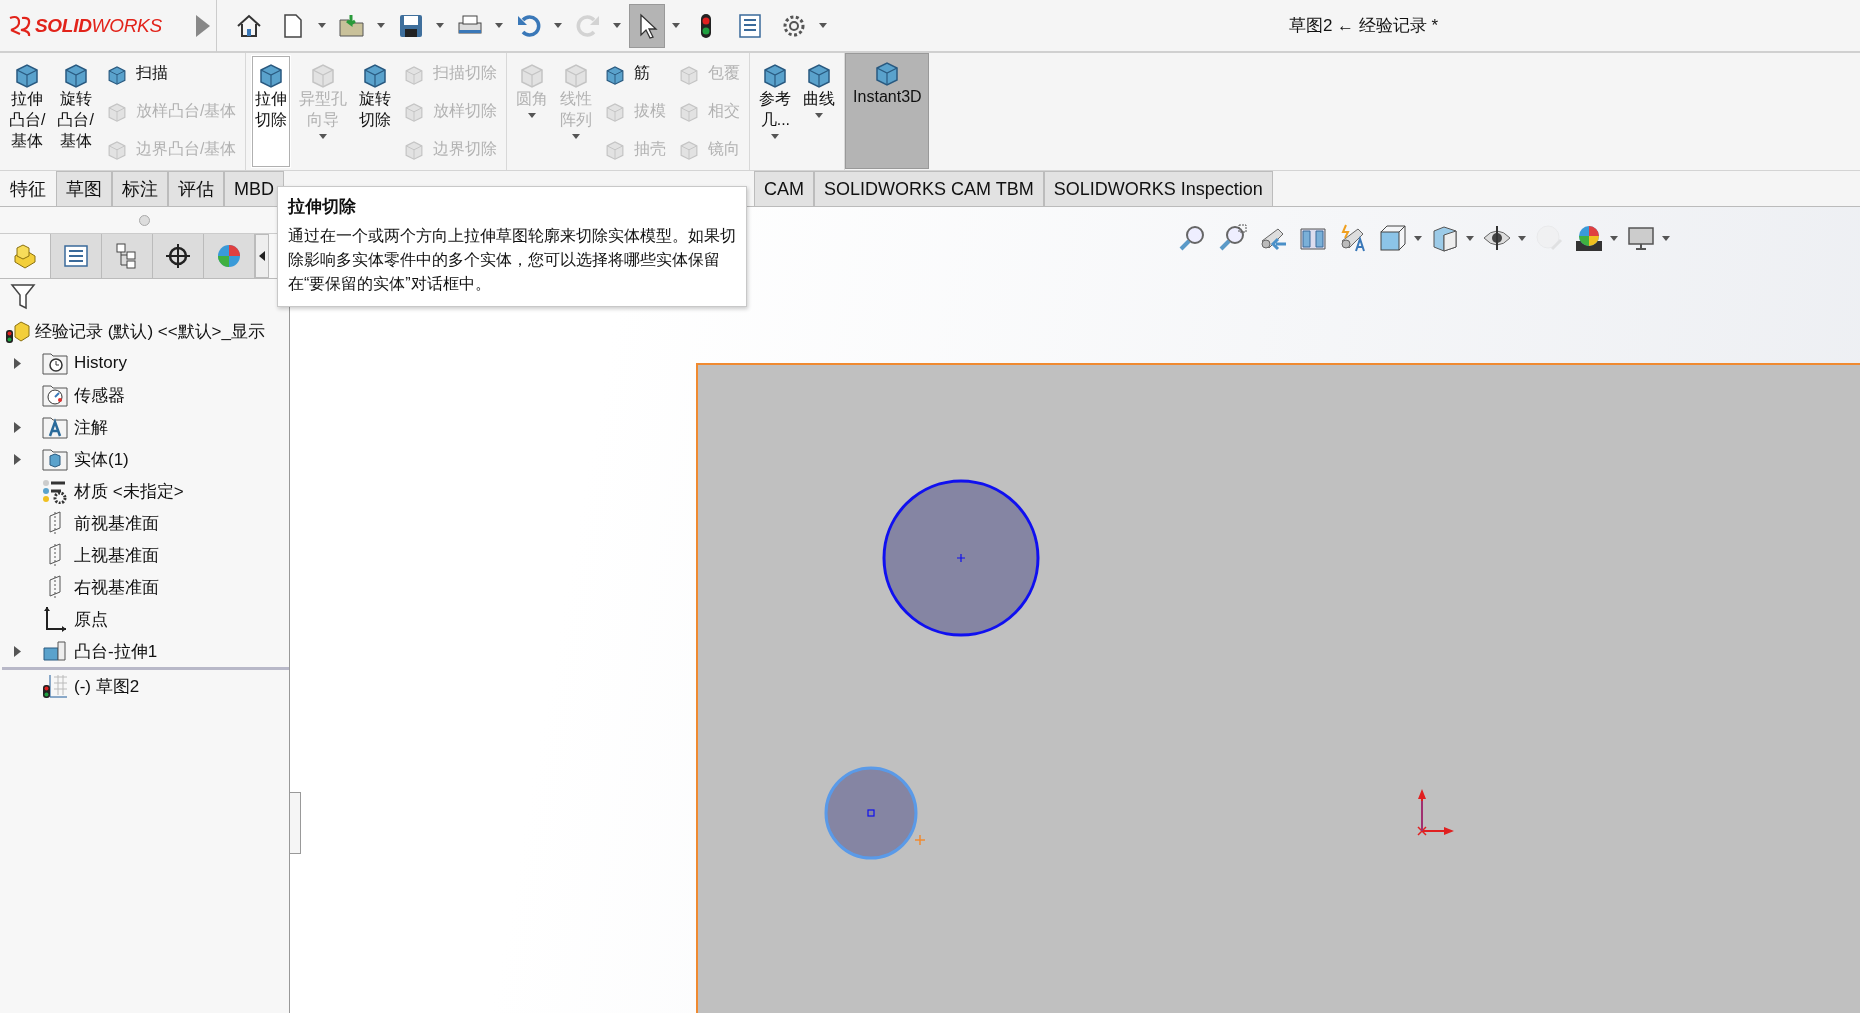 The image size is (1860, 1013). Describe the element at coordinates (929, 188) in the screenshot. I see `tab: SOLIDWORKS CAM TBM` at that location.